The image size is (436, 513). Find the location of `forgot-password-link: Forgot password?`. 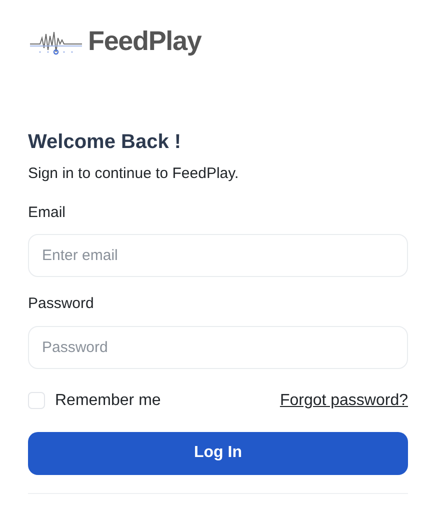

forgot-password-link: Forgot password? is located at coordinates (344, 400).